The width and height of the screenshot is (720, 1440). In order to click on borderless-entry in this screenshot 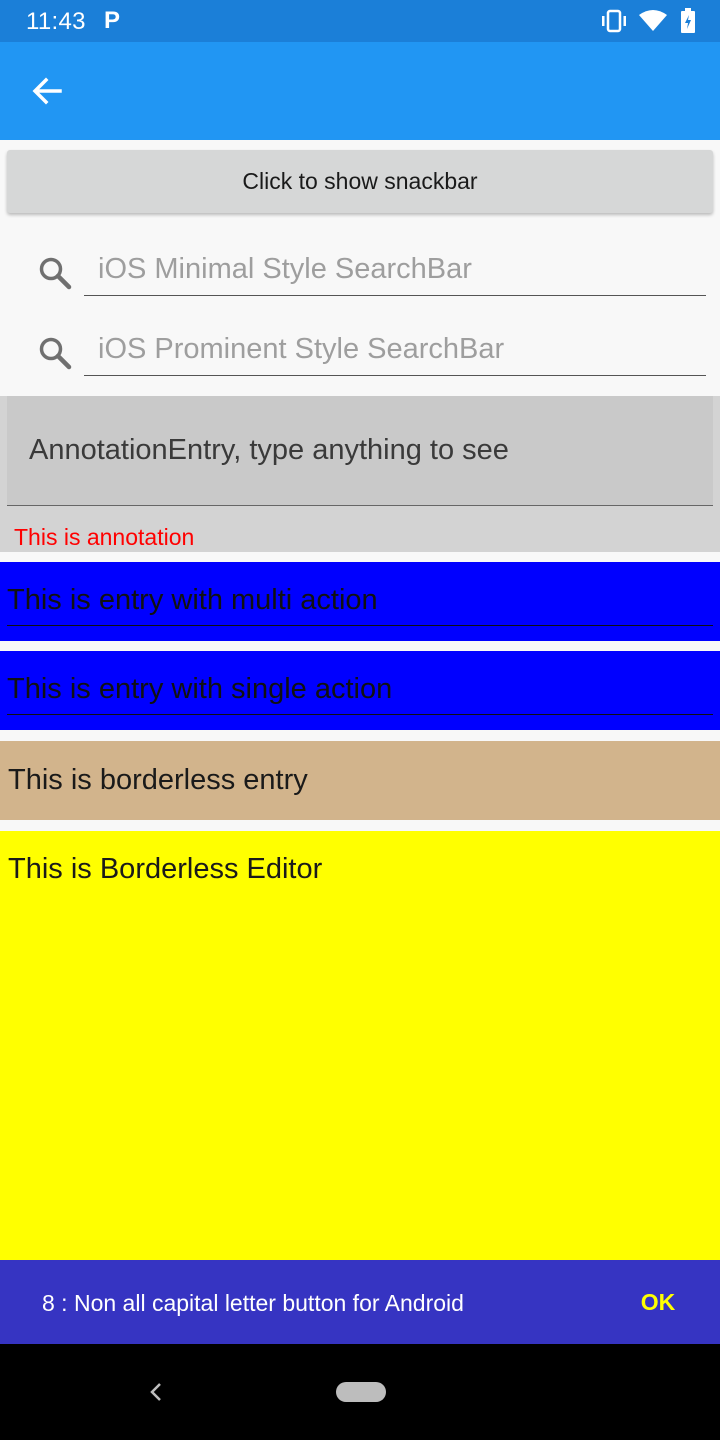, I will do `click(360, 780)`.